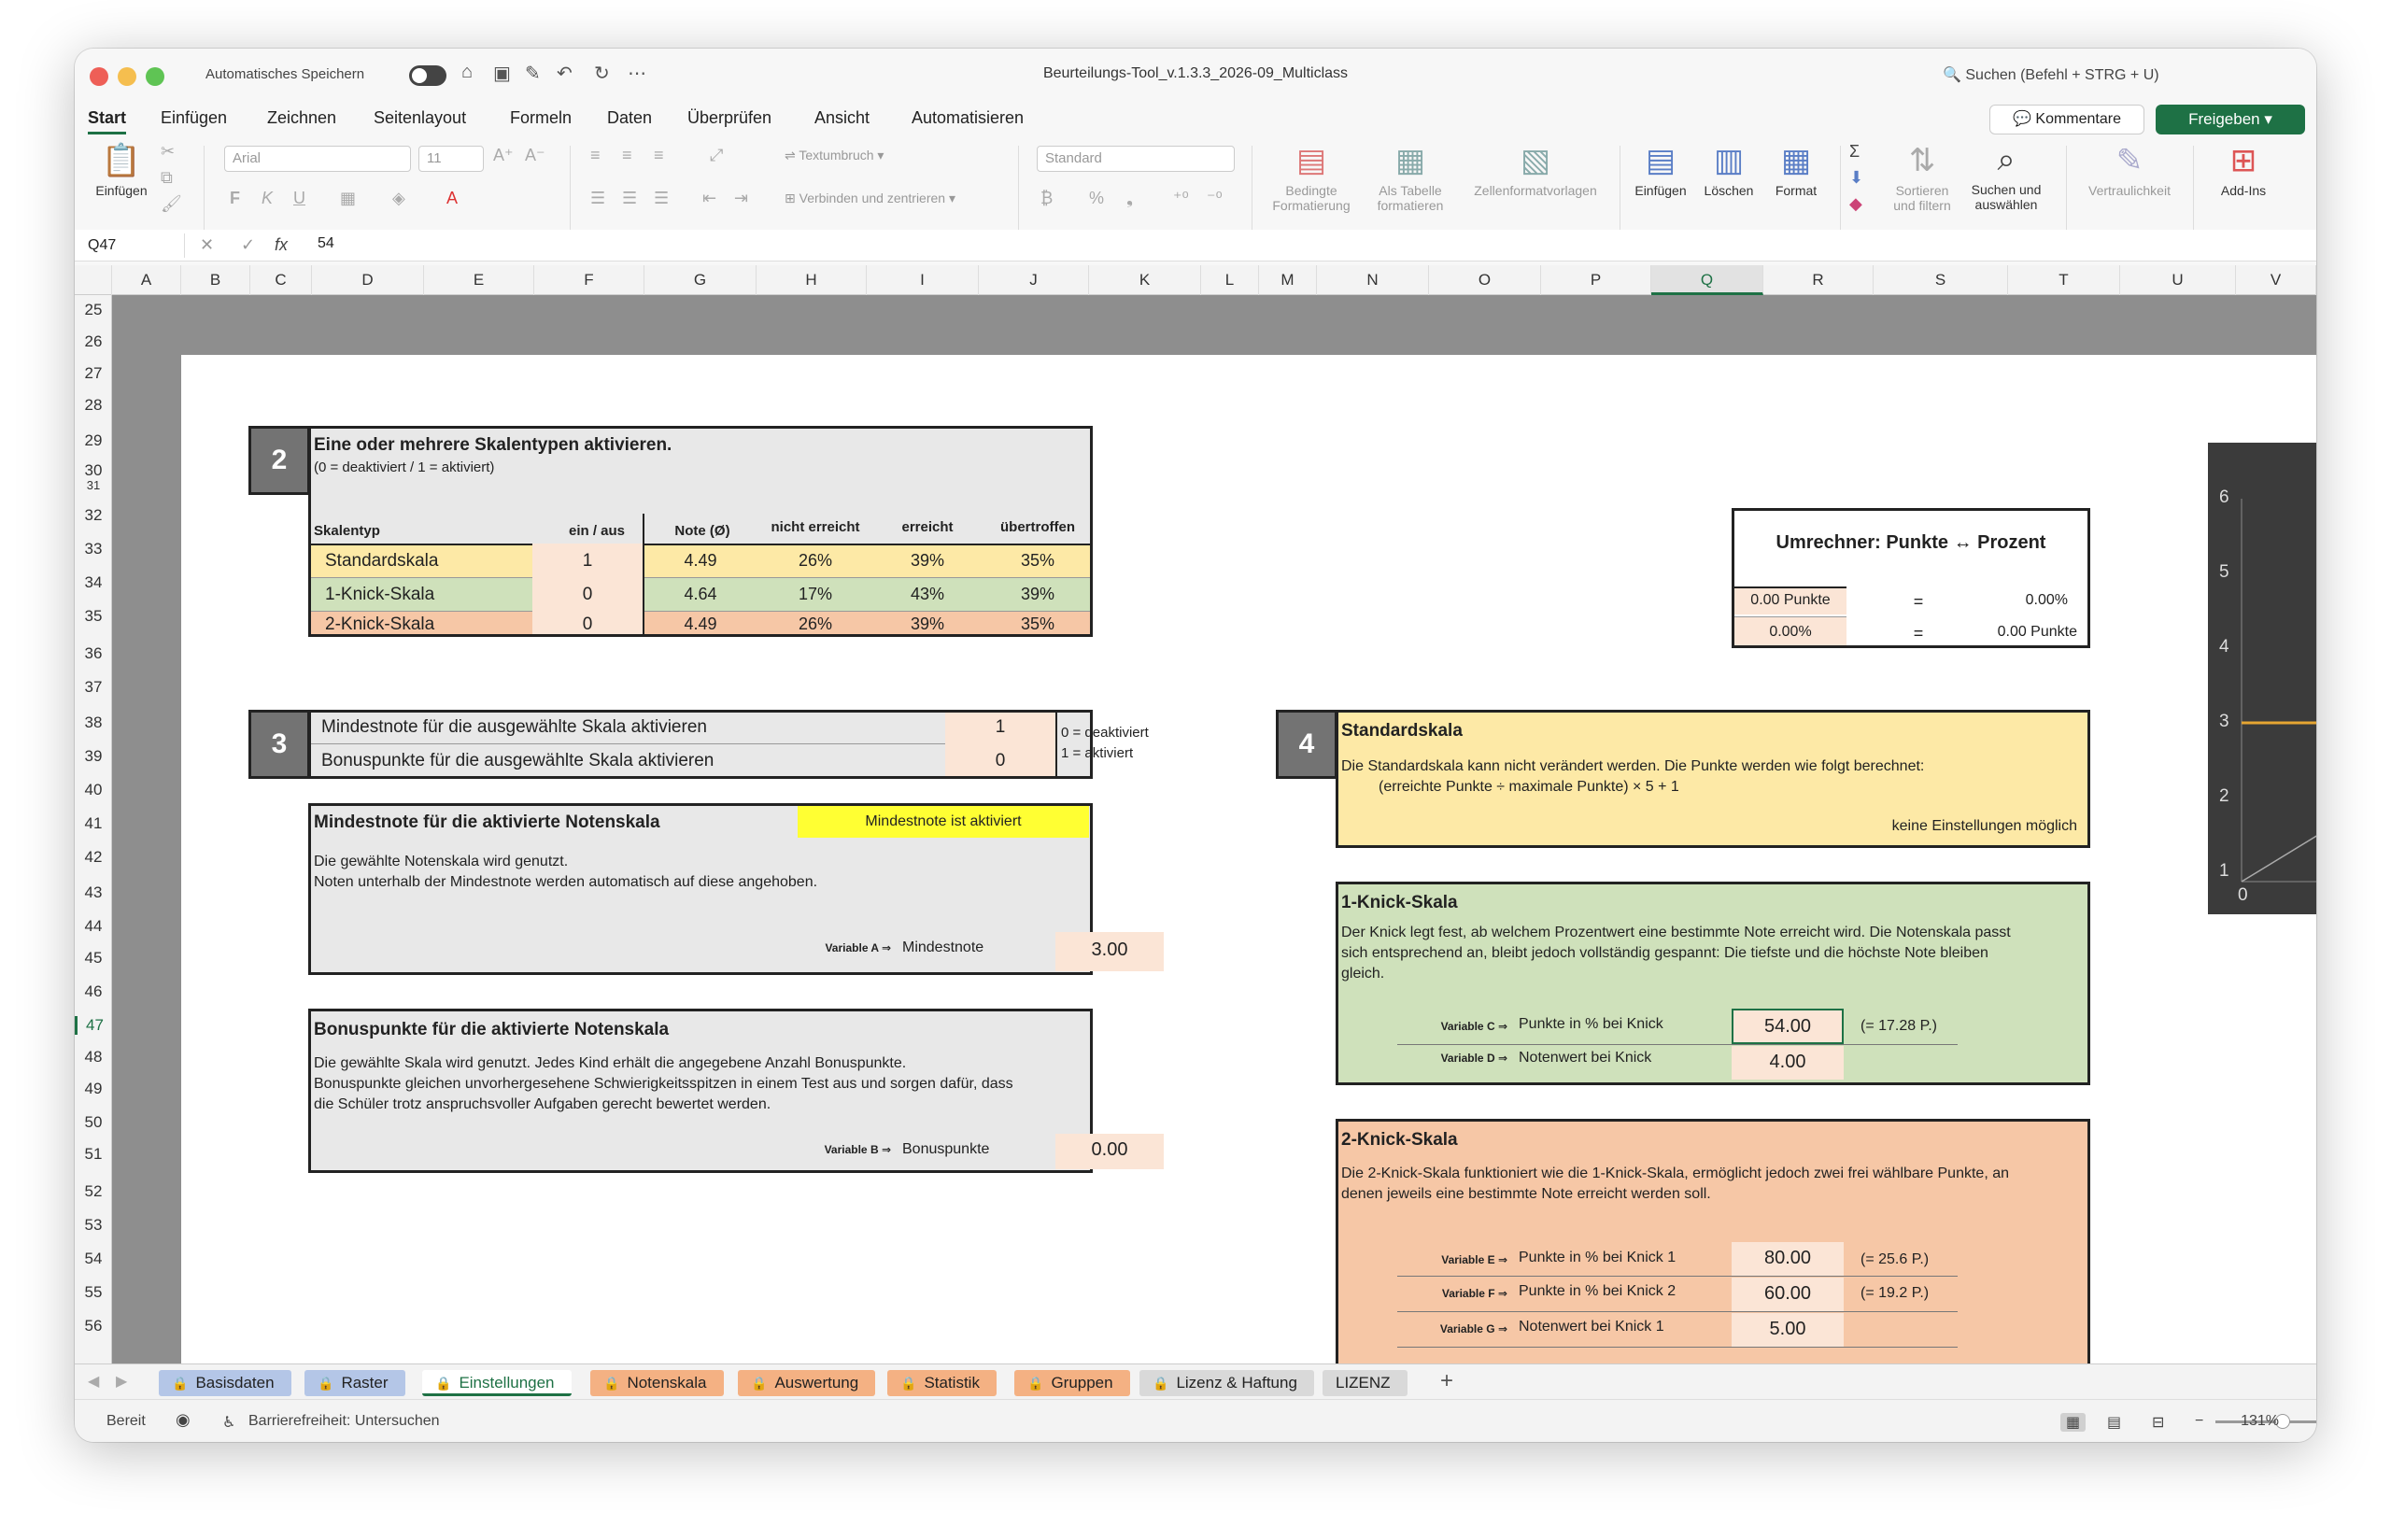 This screenshot has width=2391, height=1540. What do you see at coordinates (2244, 170) in the screenshot?
I see `addins-button: ⊞ Add-Ins` at bounding box center [2244, 170].